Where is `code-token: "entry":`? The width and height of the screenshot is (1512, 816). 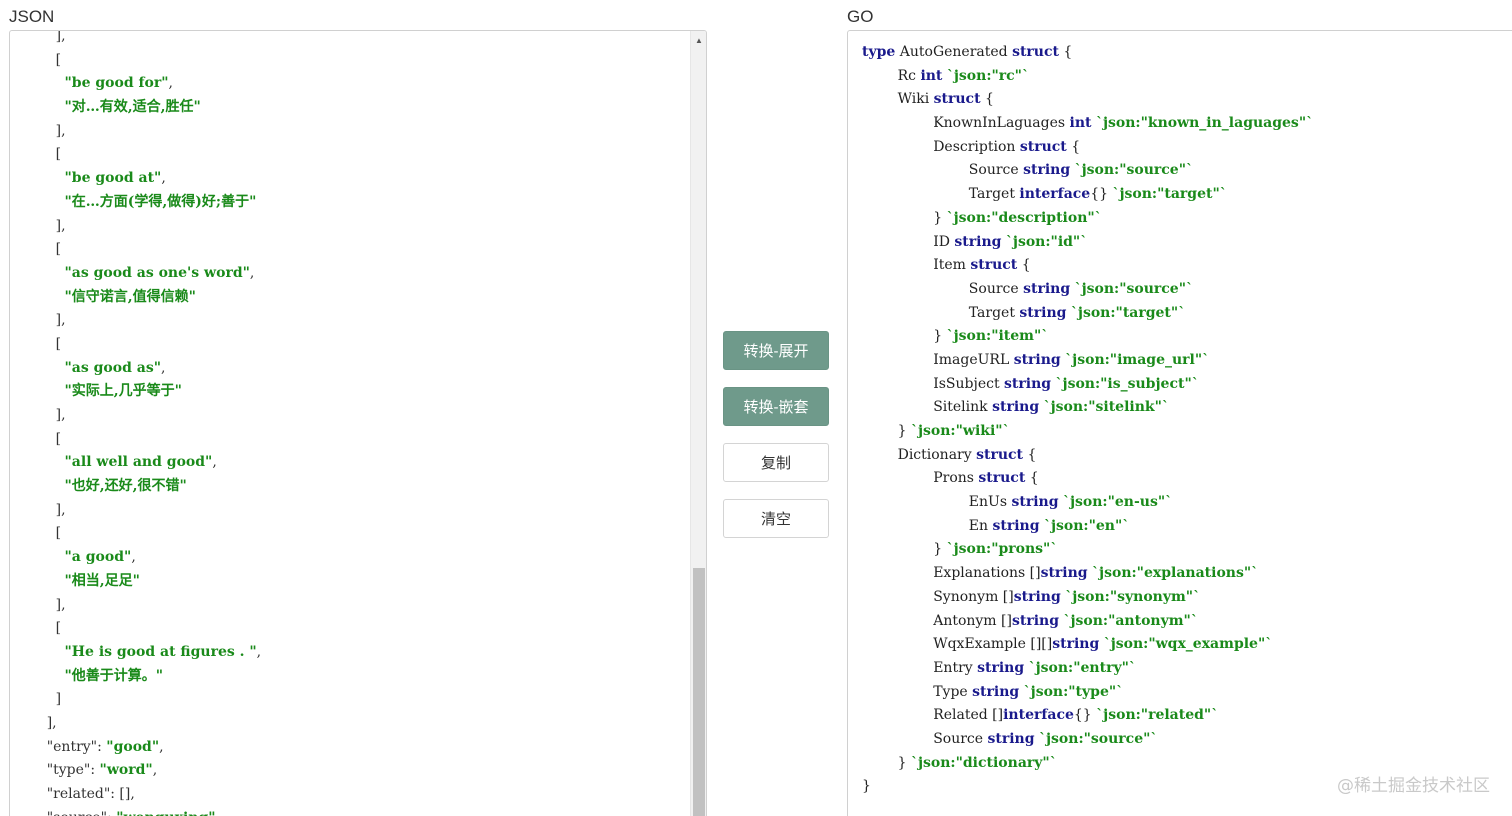 code-token: "entry": is located at coordinates (63, 746).